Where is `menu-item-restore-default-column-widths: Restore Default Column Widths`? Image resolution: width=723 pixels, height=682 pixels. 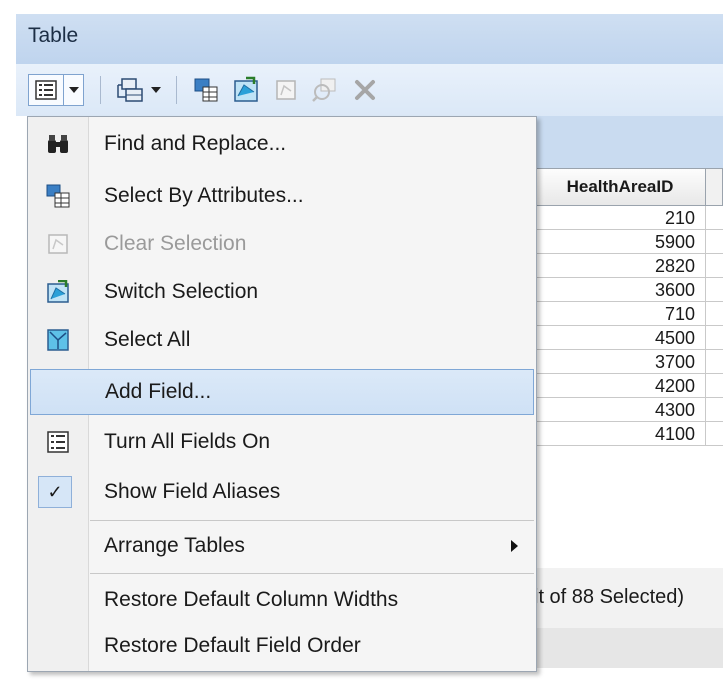
menu-item-restore-default-column-widths: Restore Default Column Widths is located at coordinates (282, 600).